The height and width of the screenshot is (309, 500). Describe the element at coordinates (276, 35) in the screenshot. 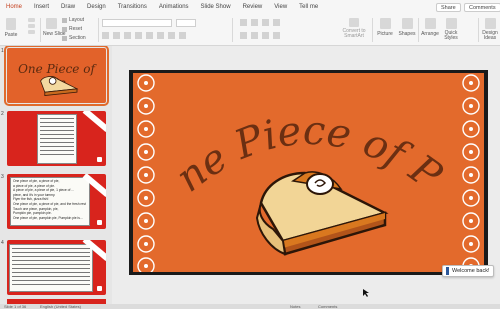

I see `justify-icon` at that location.